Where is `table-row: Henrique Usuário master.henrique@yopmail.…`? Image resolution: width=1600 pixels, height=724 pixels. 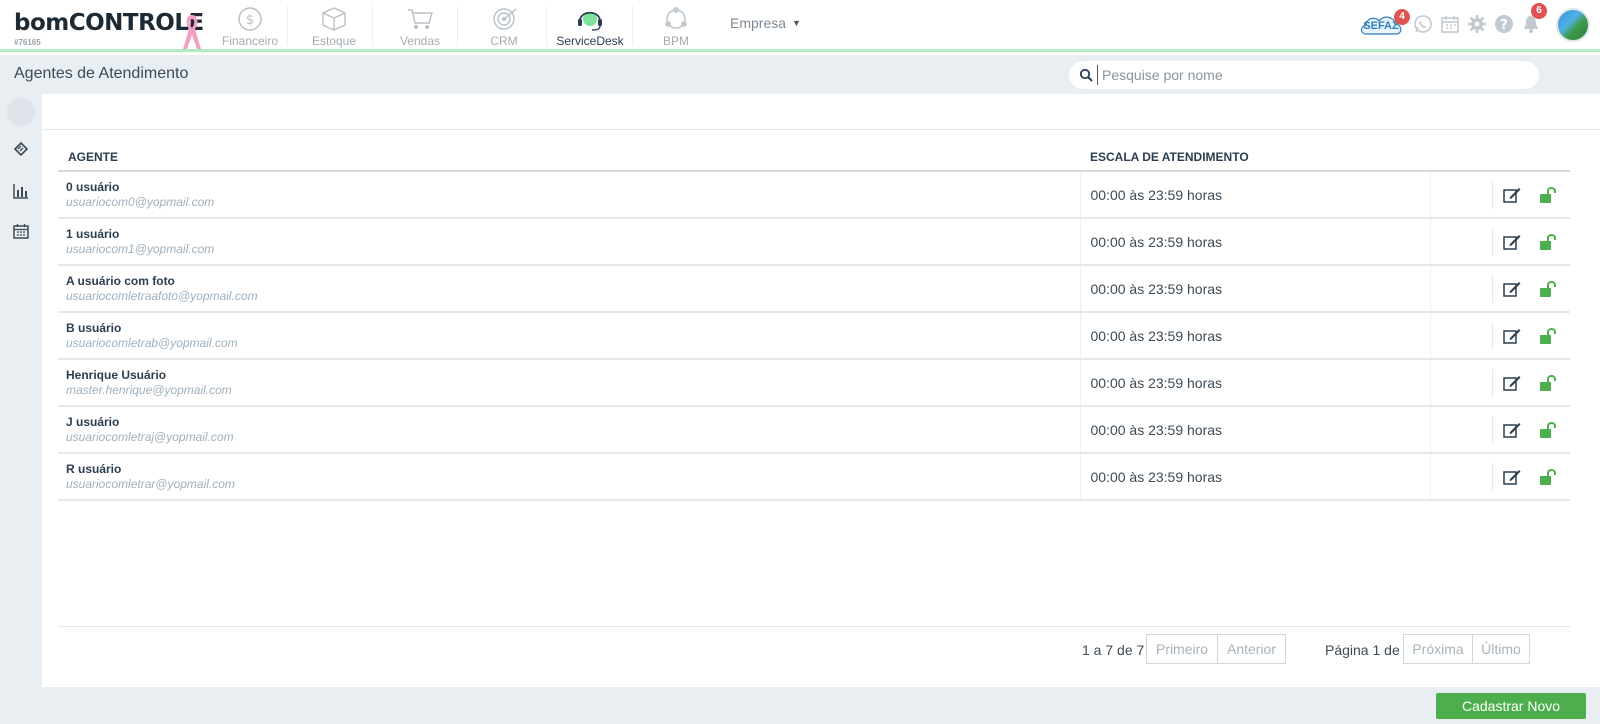
table-row: Henrique Usuário master.henrique@yopmail.… is located at coordinates (814, 383).